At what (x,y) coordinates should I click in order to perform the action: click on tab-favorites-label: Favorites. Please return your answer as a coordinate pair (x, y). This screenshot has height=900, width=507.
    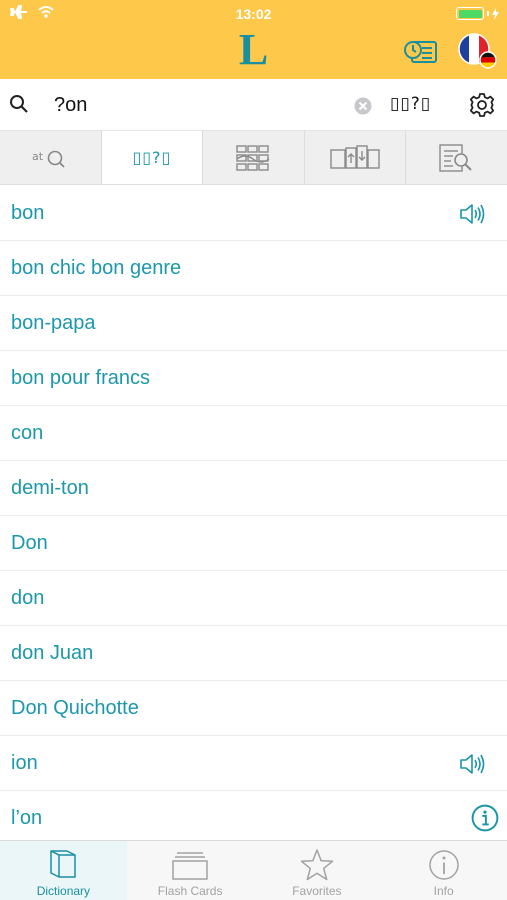
    Looking at the image, I should click on (317, 891).